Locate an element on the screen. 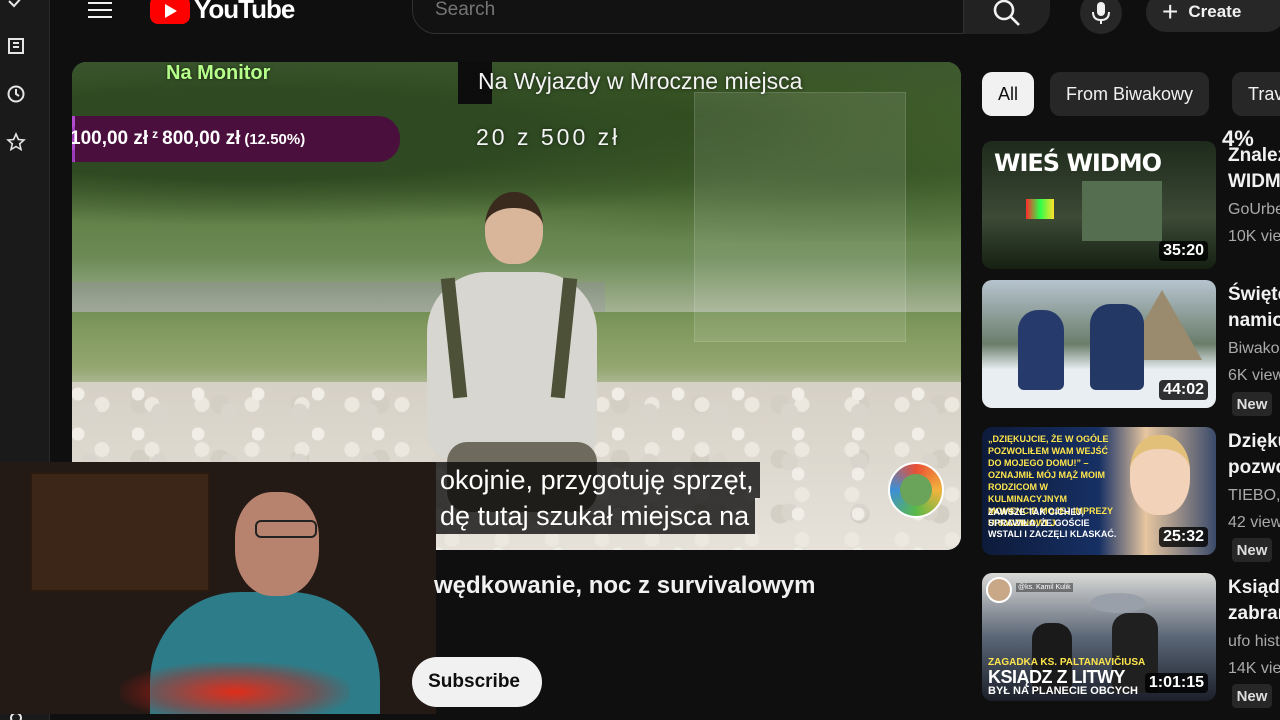  view-count: 6K view is located at coordinates (1254, 375).